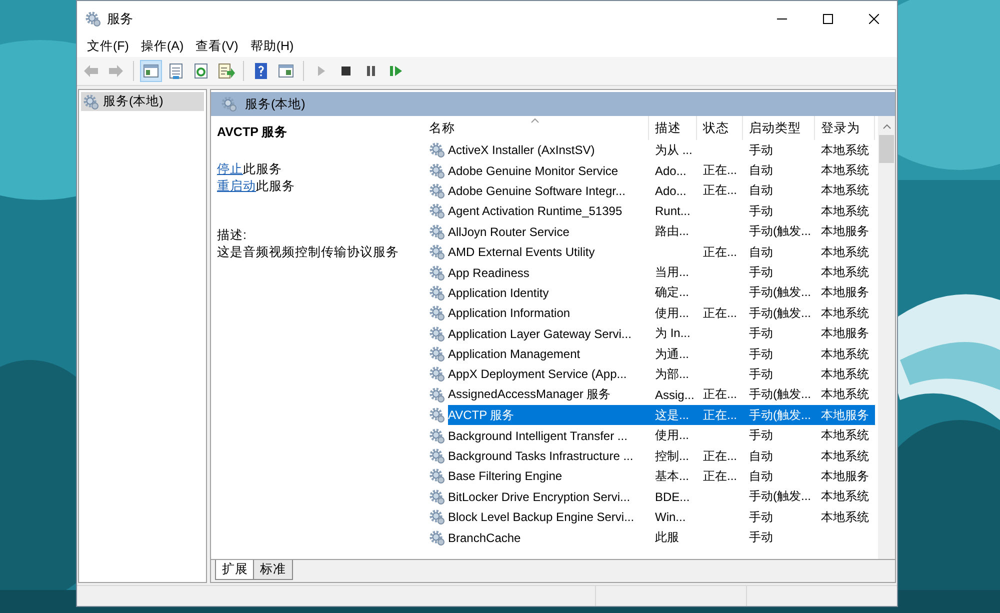  Describe the element at coordinates (720, 128) in the screenshot. I see `column-header: 状态` at that location.